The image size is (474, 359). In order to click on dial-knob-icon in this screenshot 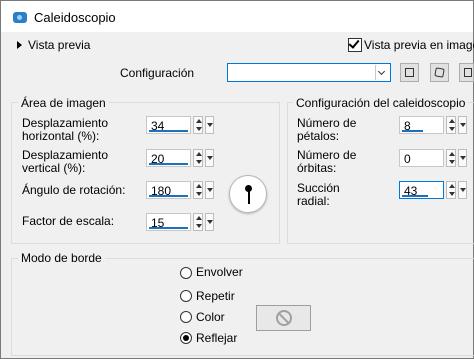, I will do `click(248, 188)`.